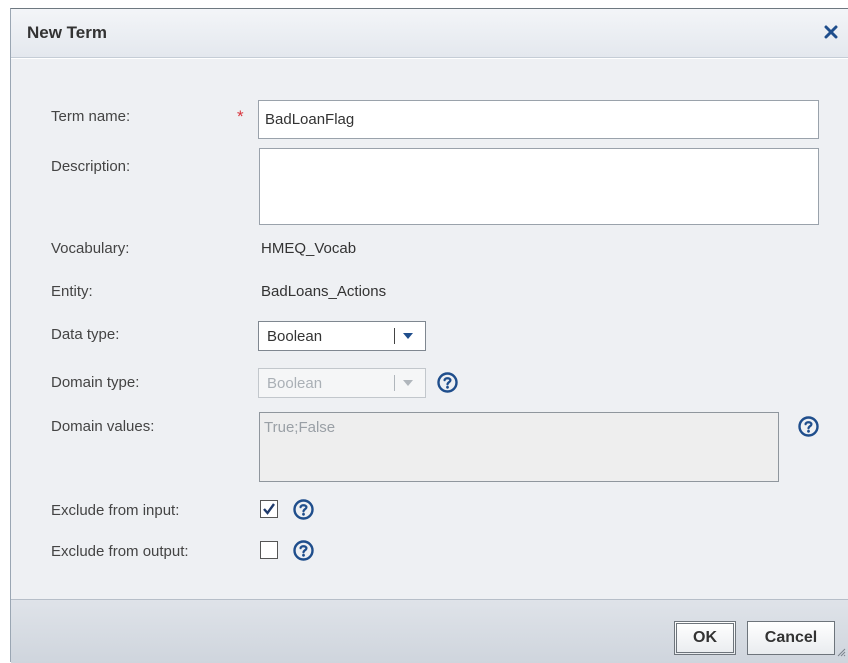  I want to click on exclude-input-label: Exclude from input:, so click(115, 510).